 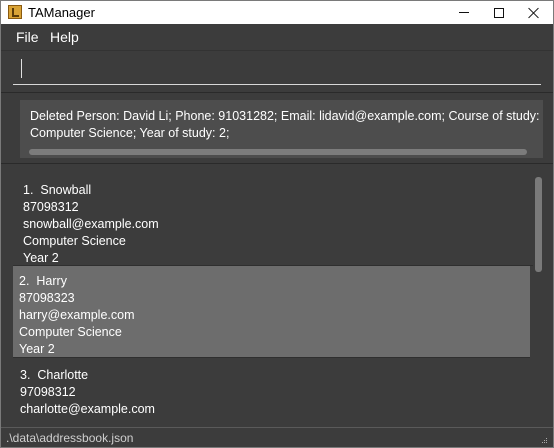 I want to click on maximize-button, so click(x=499, y=12).